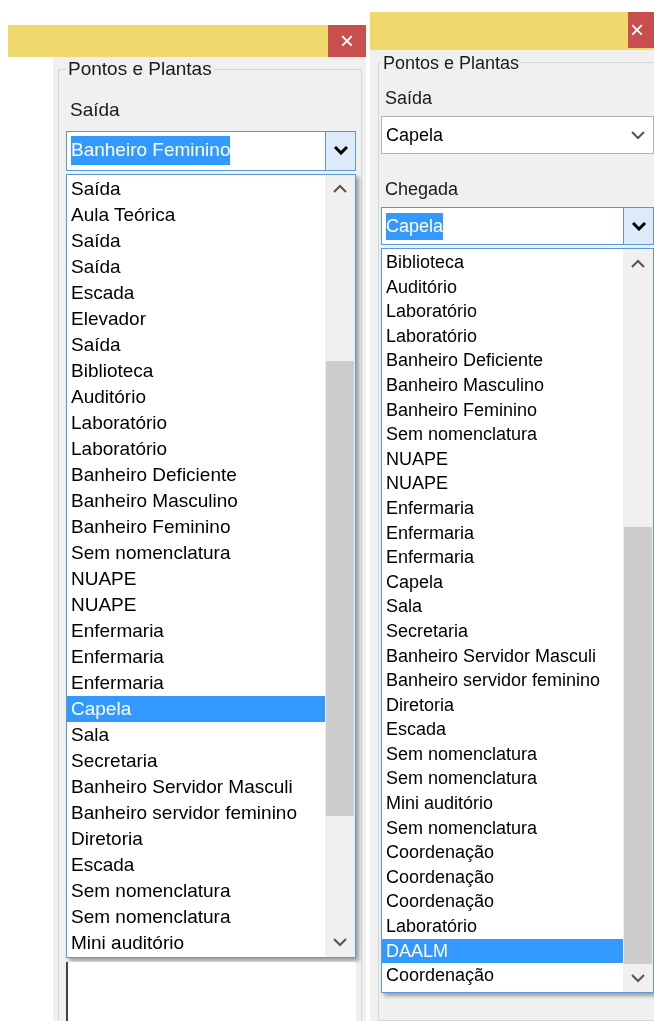 This screenshot has height=1021, width=654. I want to click on list-box, so click(211, 991).